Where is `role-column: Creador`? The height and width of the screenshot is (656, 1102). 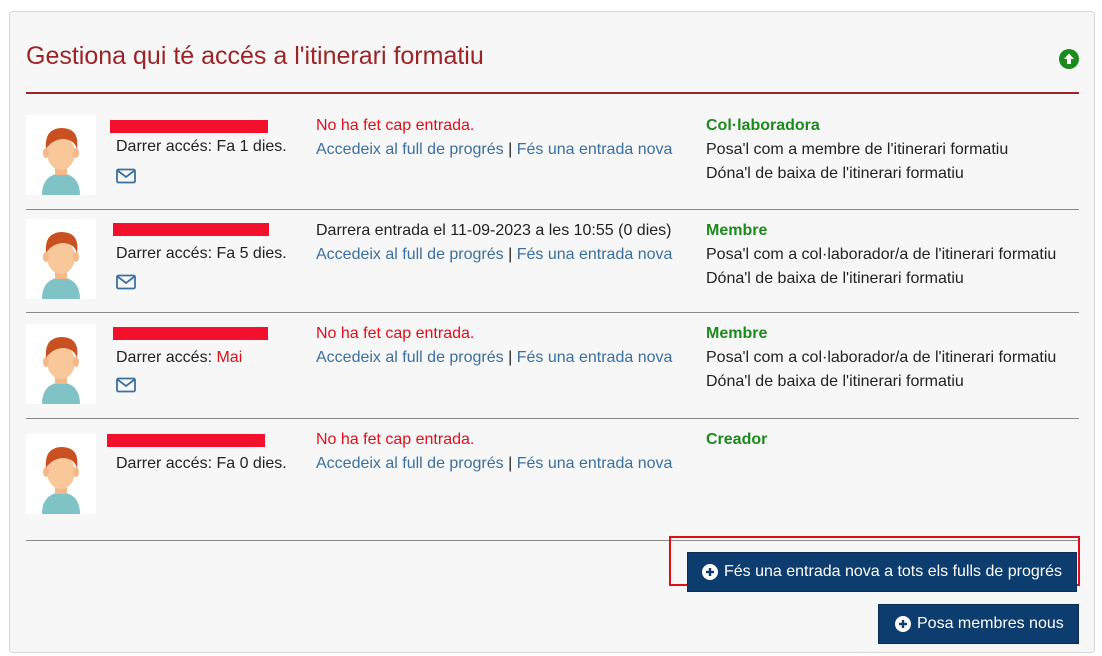 role-column: Creador is located at coordinates (736, 440).